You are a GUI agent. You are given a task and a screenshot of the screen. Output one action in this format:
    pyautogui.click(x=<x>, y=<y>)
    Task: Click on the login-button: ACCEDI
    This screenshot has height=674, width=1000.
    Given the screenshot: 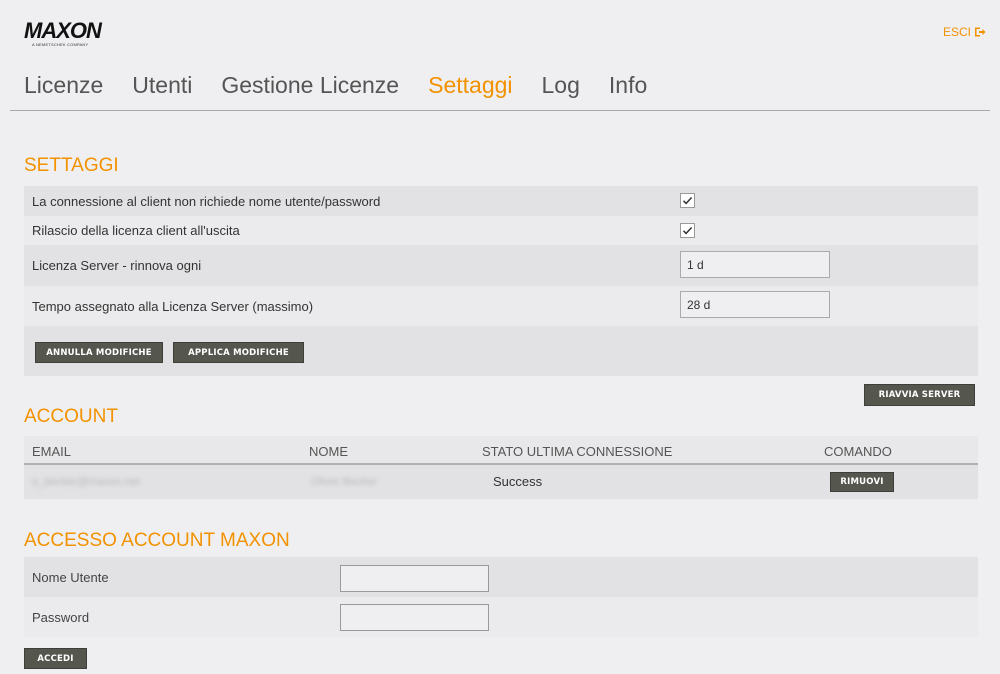 What is the action you would take?
    pyautogui.click(x=55, y=658)
    